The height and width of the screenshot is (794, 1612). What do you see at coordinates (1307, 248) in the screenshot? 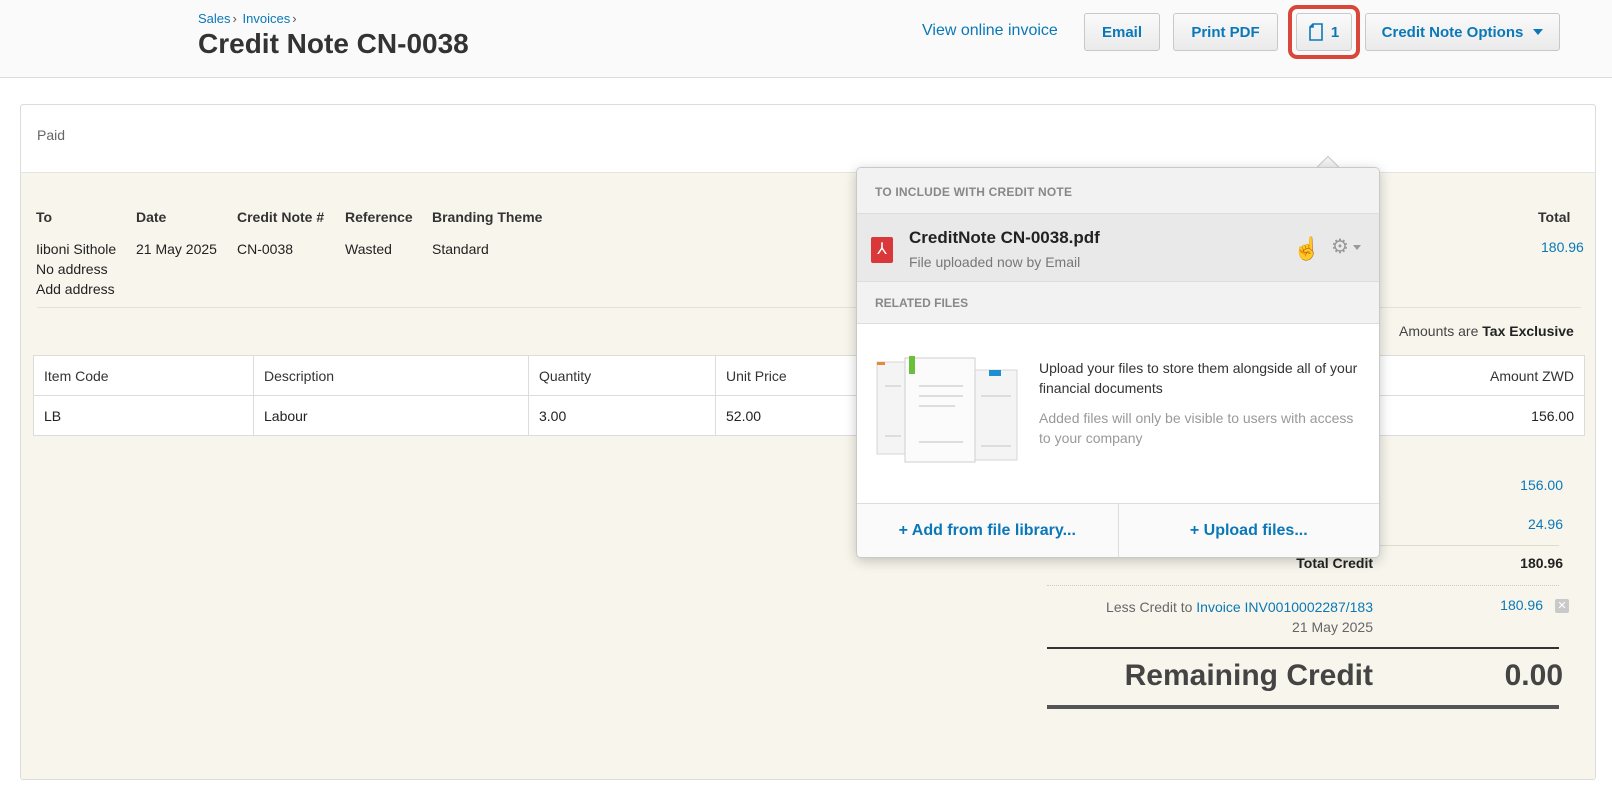
I see `hand-cursor-icon: ☝` at bounding box center [1307, 248].